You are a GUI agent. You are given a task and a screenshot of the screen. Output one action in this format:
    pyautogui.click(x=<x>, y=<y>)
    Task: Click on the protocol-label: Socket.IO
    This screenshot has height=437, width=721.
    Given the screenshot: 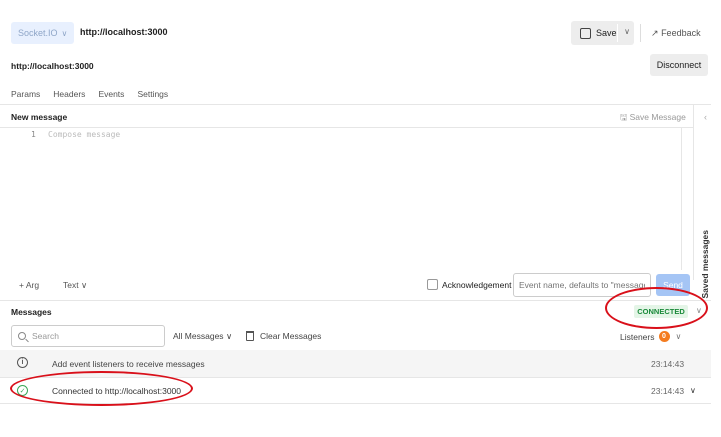 What is the action you would take?
    pyautogui.click(x=38, y=33)
    